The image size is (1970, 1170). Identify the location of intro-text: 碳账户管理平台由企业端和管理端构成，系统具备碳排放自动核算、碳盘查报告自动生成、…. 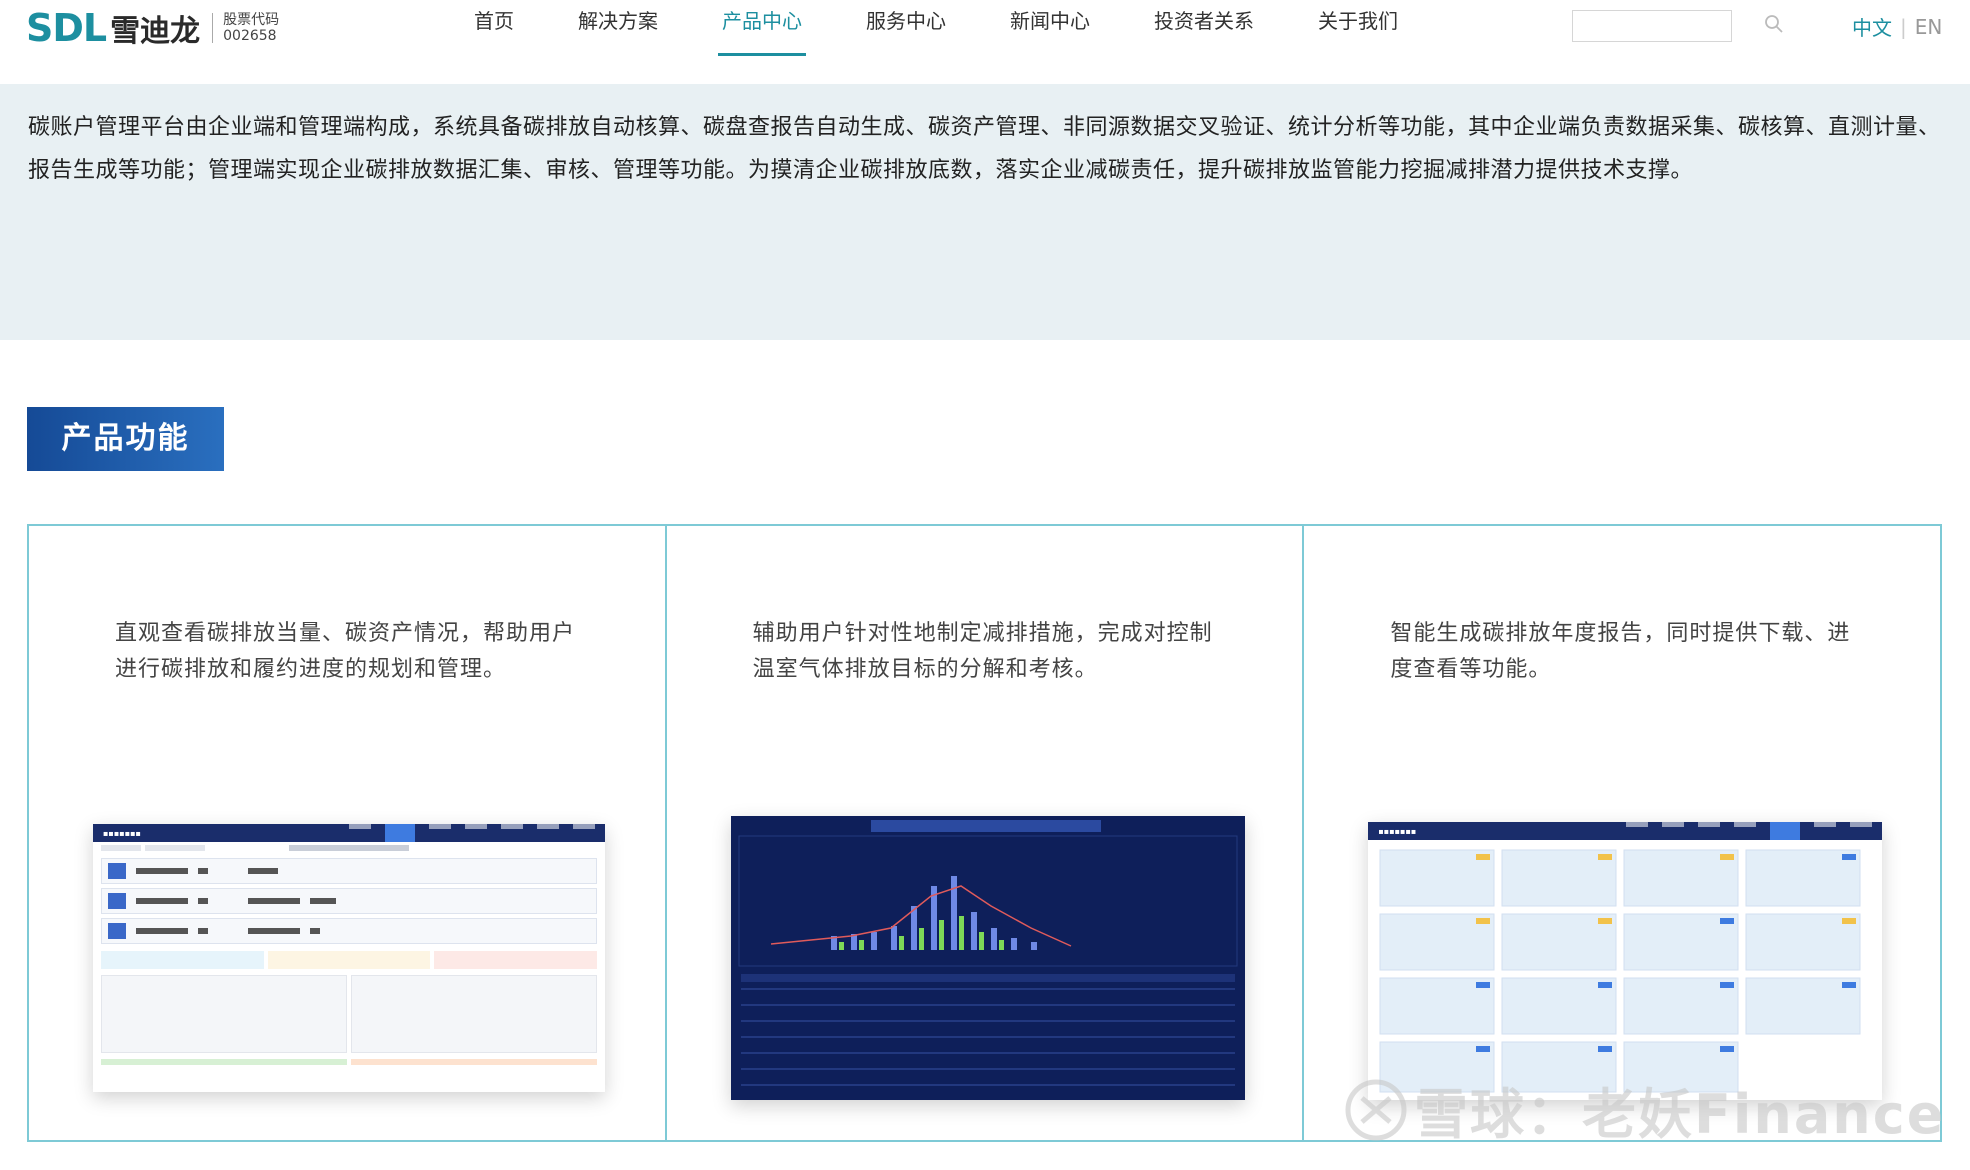
(984, 149).